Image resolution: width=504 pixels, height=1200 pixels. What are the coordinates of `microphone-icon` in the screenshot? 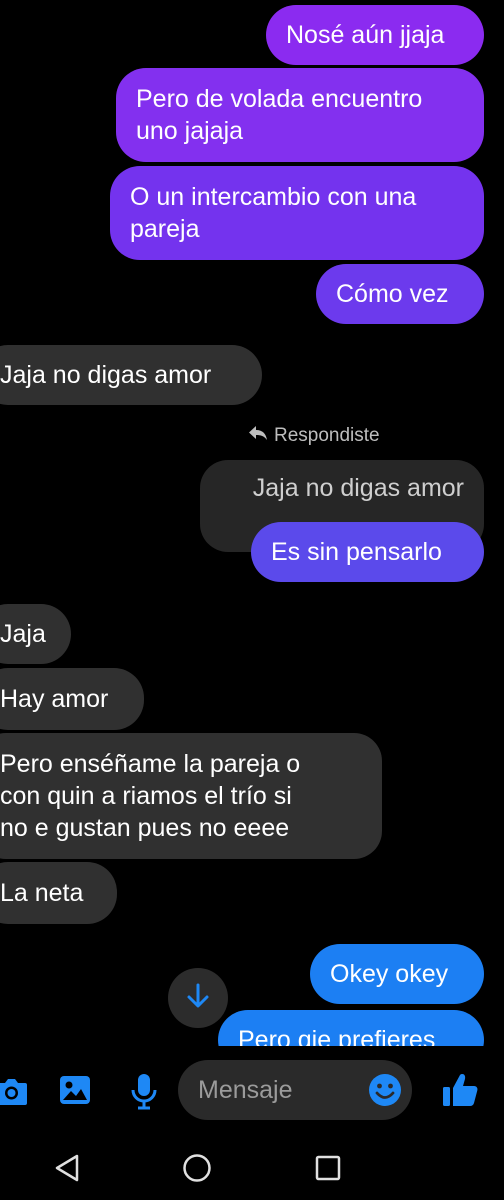 It's located at (144, 1091).